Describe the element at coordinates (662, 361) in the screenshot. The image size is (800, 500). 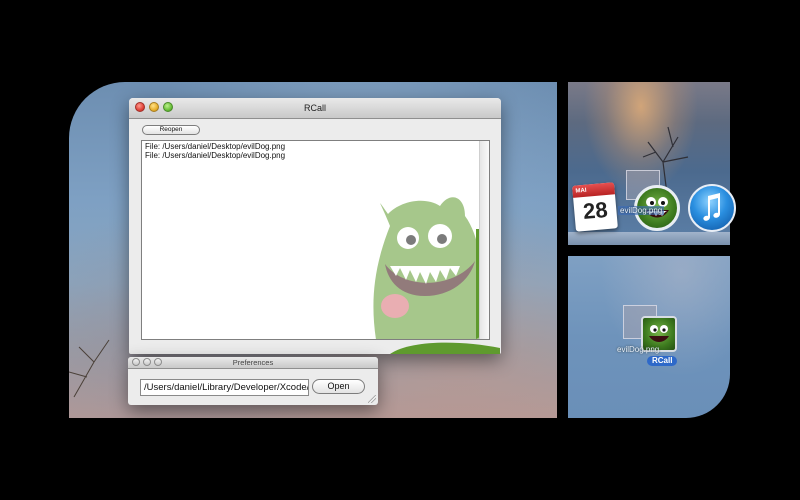
I see `rcall-app-label: RCall` at that location.